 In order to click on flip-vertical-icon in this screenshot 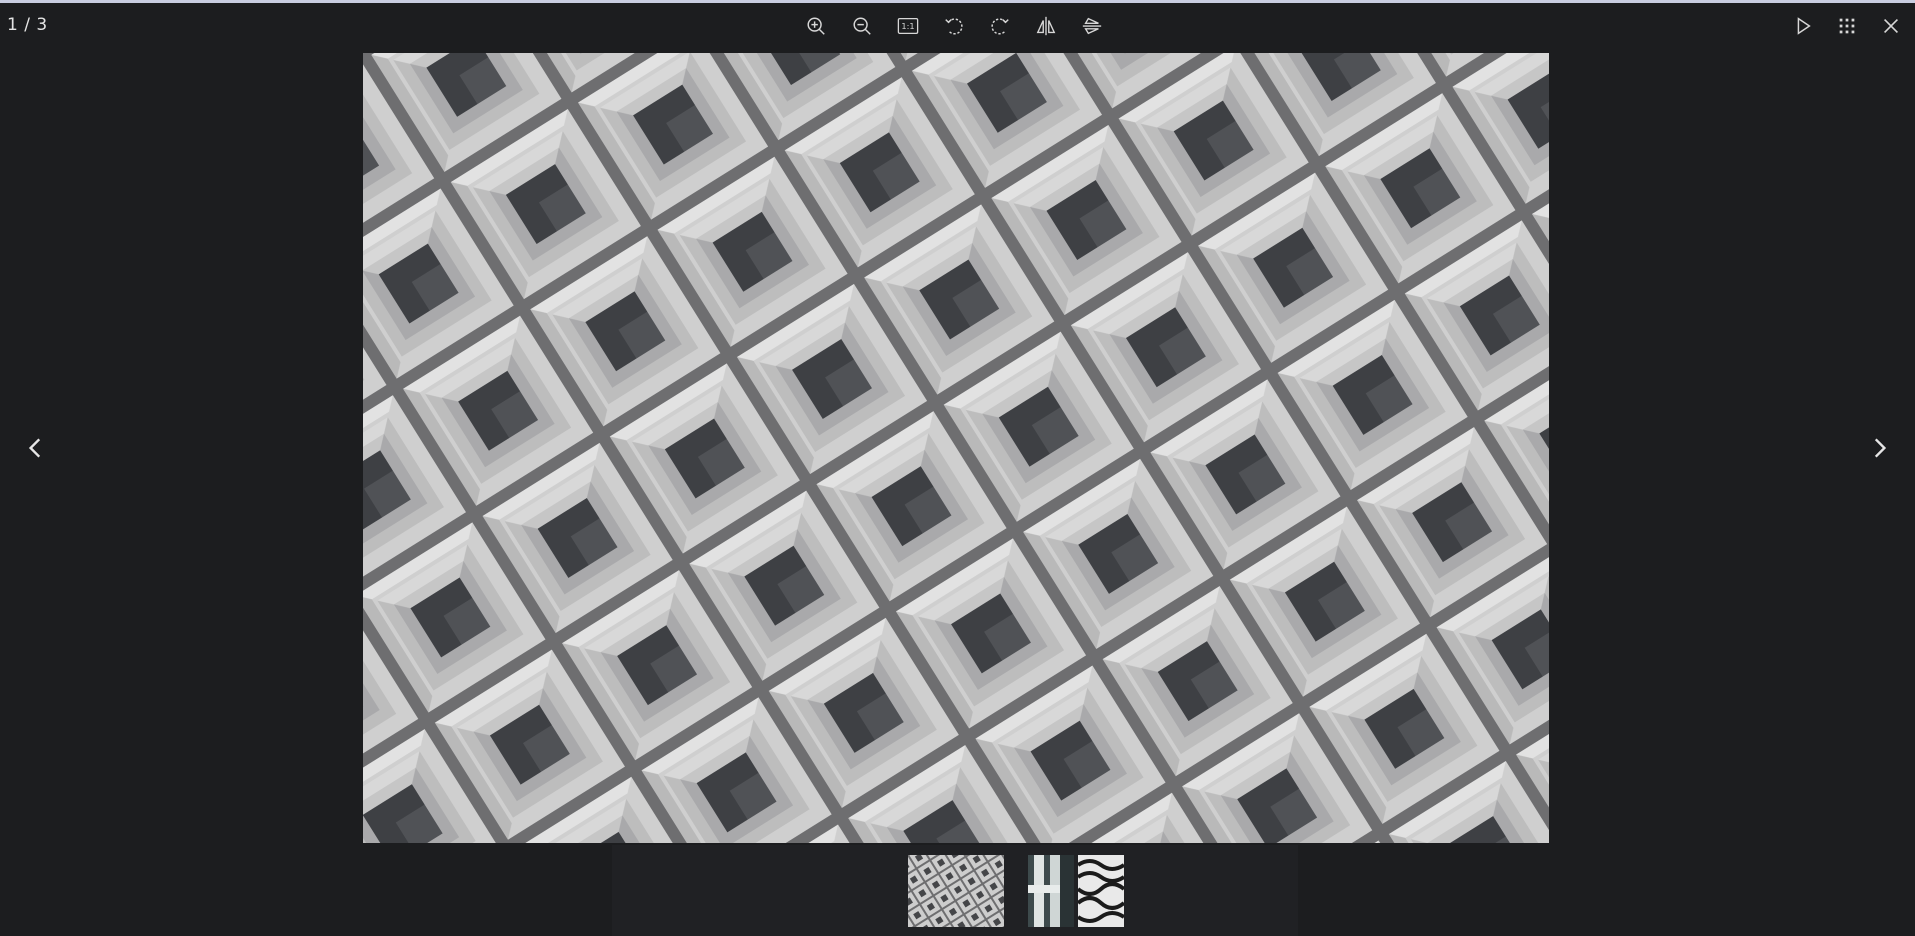, I will do `click(1092, 26)`.